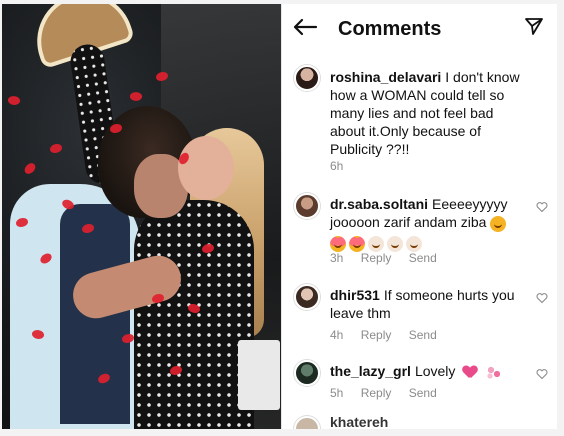 The height and width of the screenshot is (436, 564). What do you see at coordinates (305, 27) in the screenshot?
I see `back-arrow-icon` at bounding box center [305, 27].